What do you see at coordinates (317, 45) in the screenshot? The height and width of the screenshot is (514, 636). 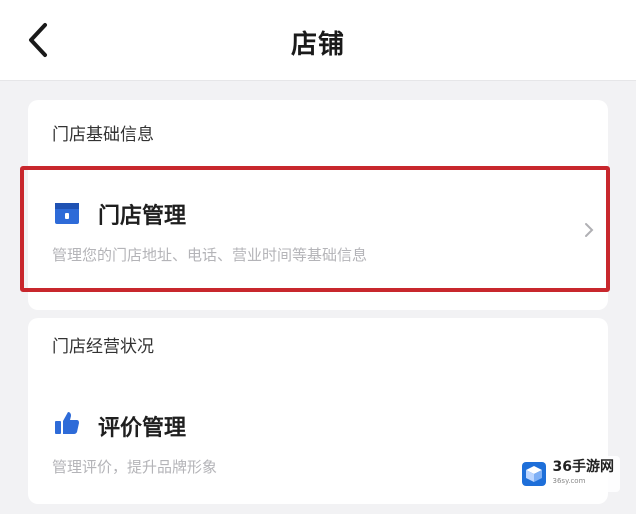 I see `page-title: 店铺` at bounding box center [317, 45].